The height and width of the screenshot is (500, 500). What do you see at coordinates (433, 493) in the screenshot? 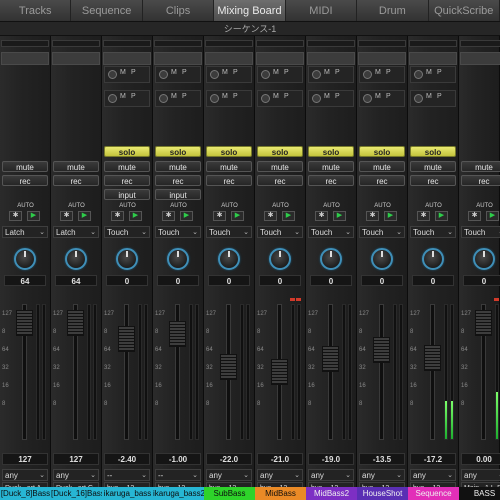
I see `channel-name: Sequence` at bounding box center [433, 493].